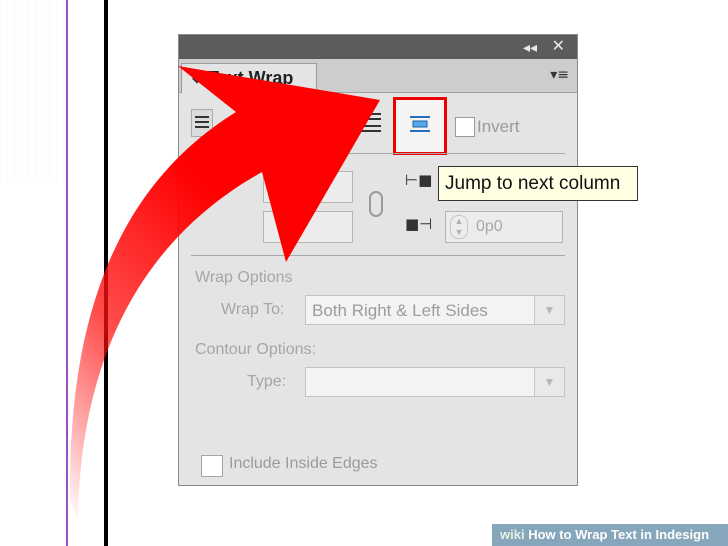  What do you see at coordinates (308, 227) in the screenshot?
I see `left-offset-field` at bounding box center [308, 227].